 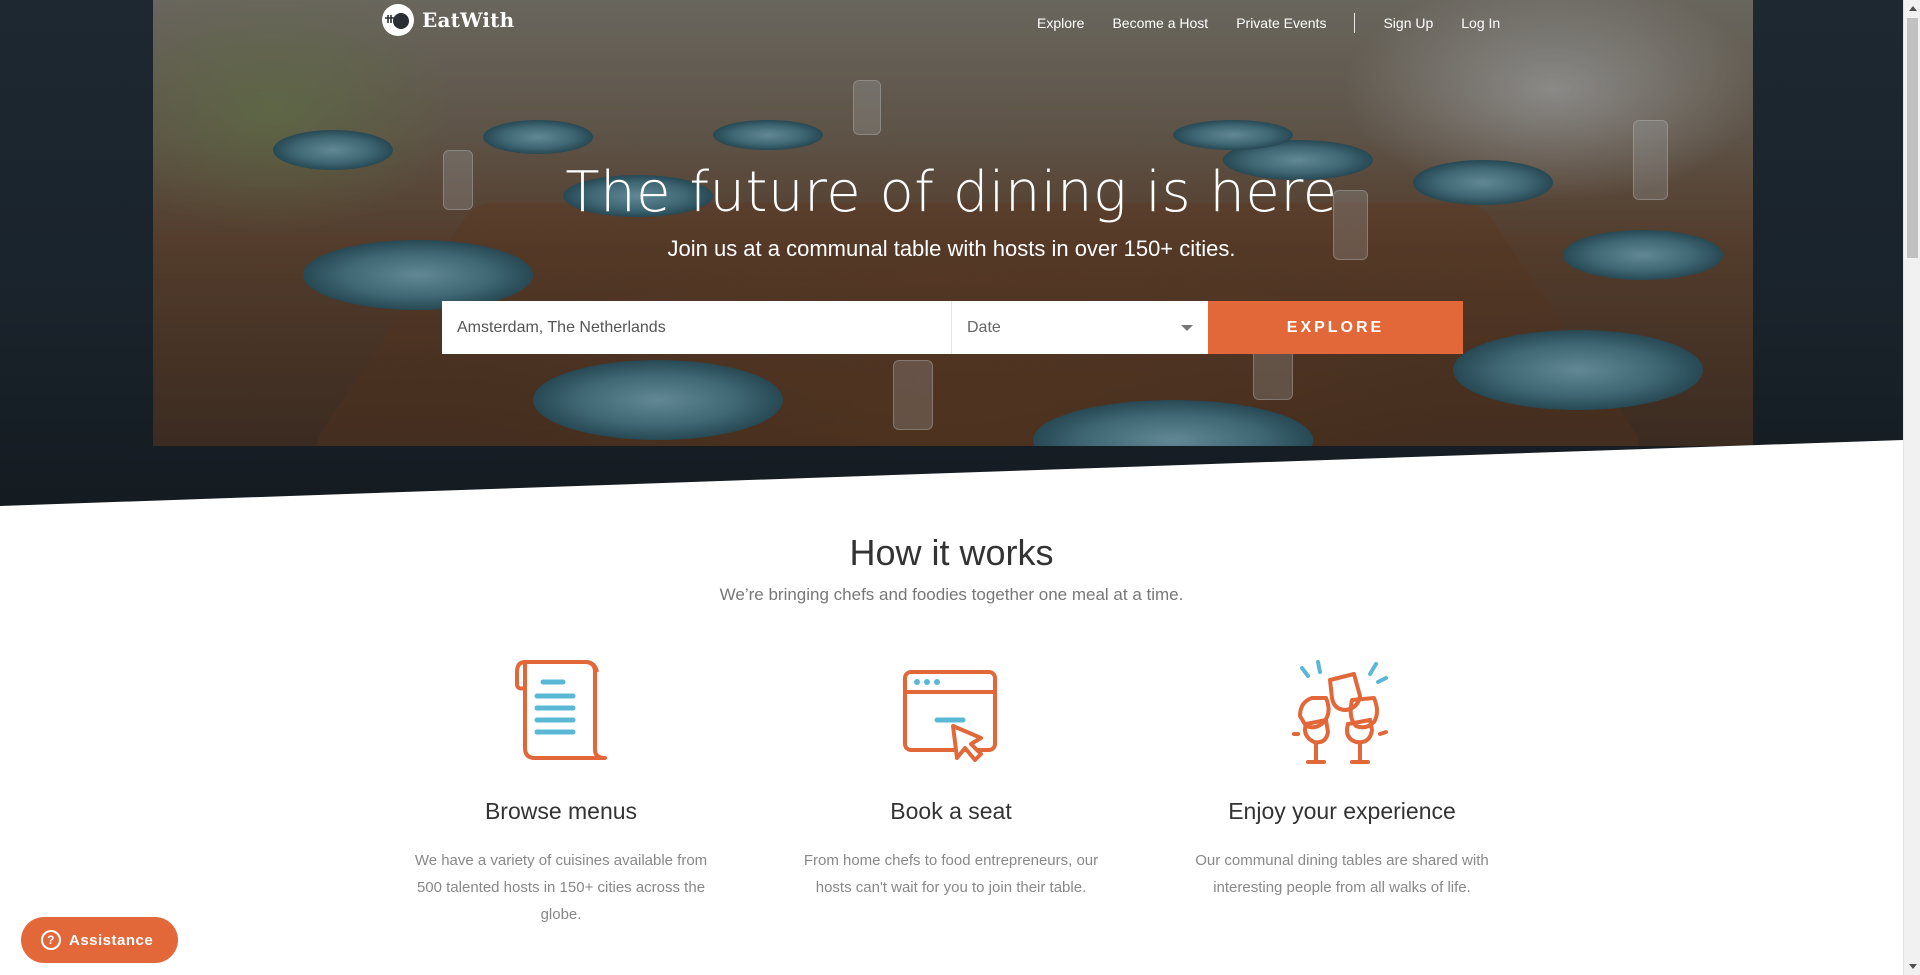 I want to click on hero-title: The future of dining is here, so click(x=951, y=192).